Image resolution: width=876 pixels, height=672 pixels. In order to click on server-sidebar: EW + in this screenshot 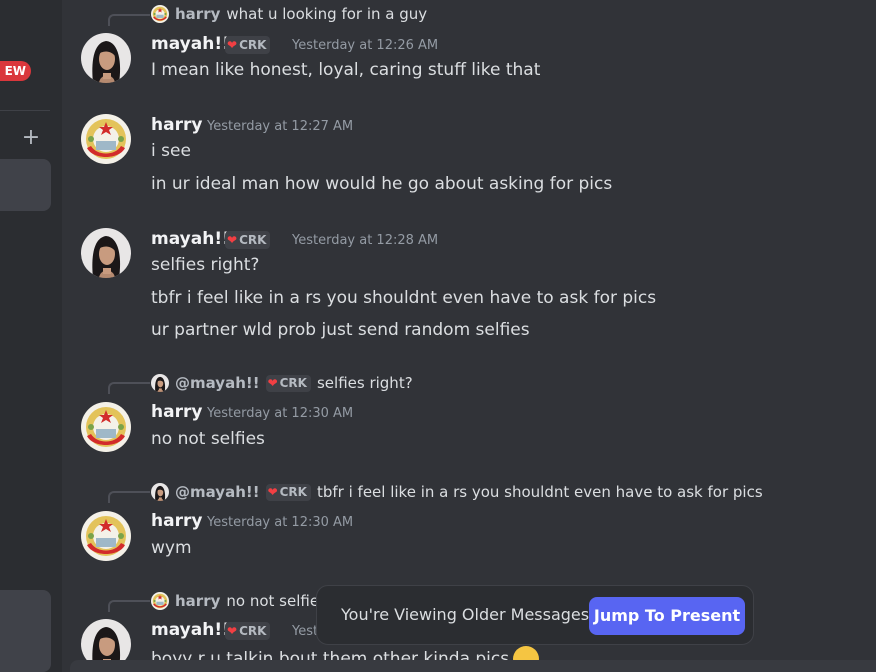, I will do `click(31, 336)`.